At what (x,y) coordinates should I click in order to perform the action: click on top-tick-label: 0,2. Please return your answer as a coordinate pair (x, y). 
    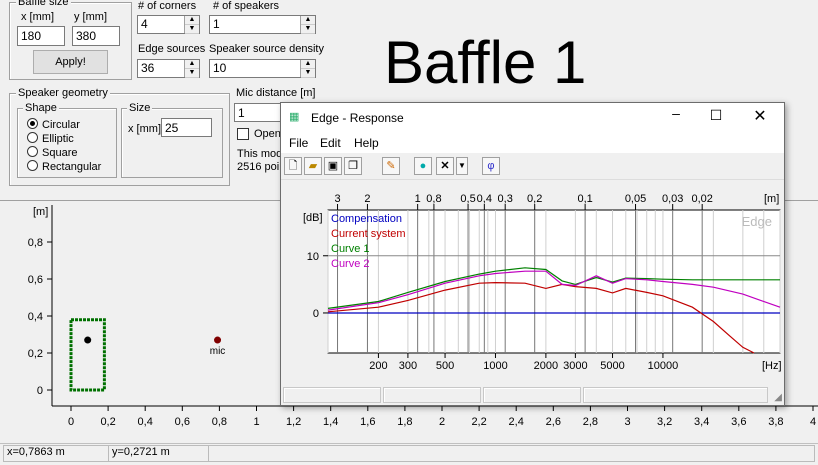
    Looking at the image, I should click on (534, 199).